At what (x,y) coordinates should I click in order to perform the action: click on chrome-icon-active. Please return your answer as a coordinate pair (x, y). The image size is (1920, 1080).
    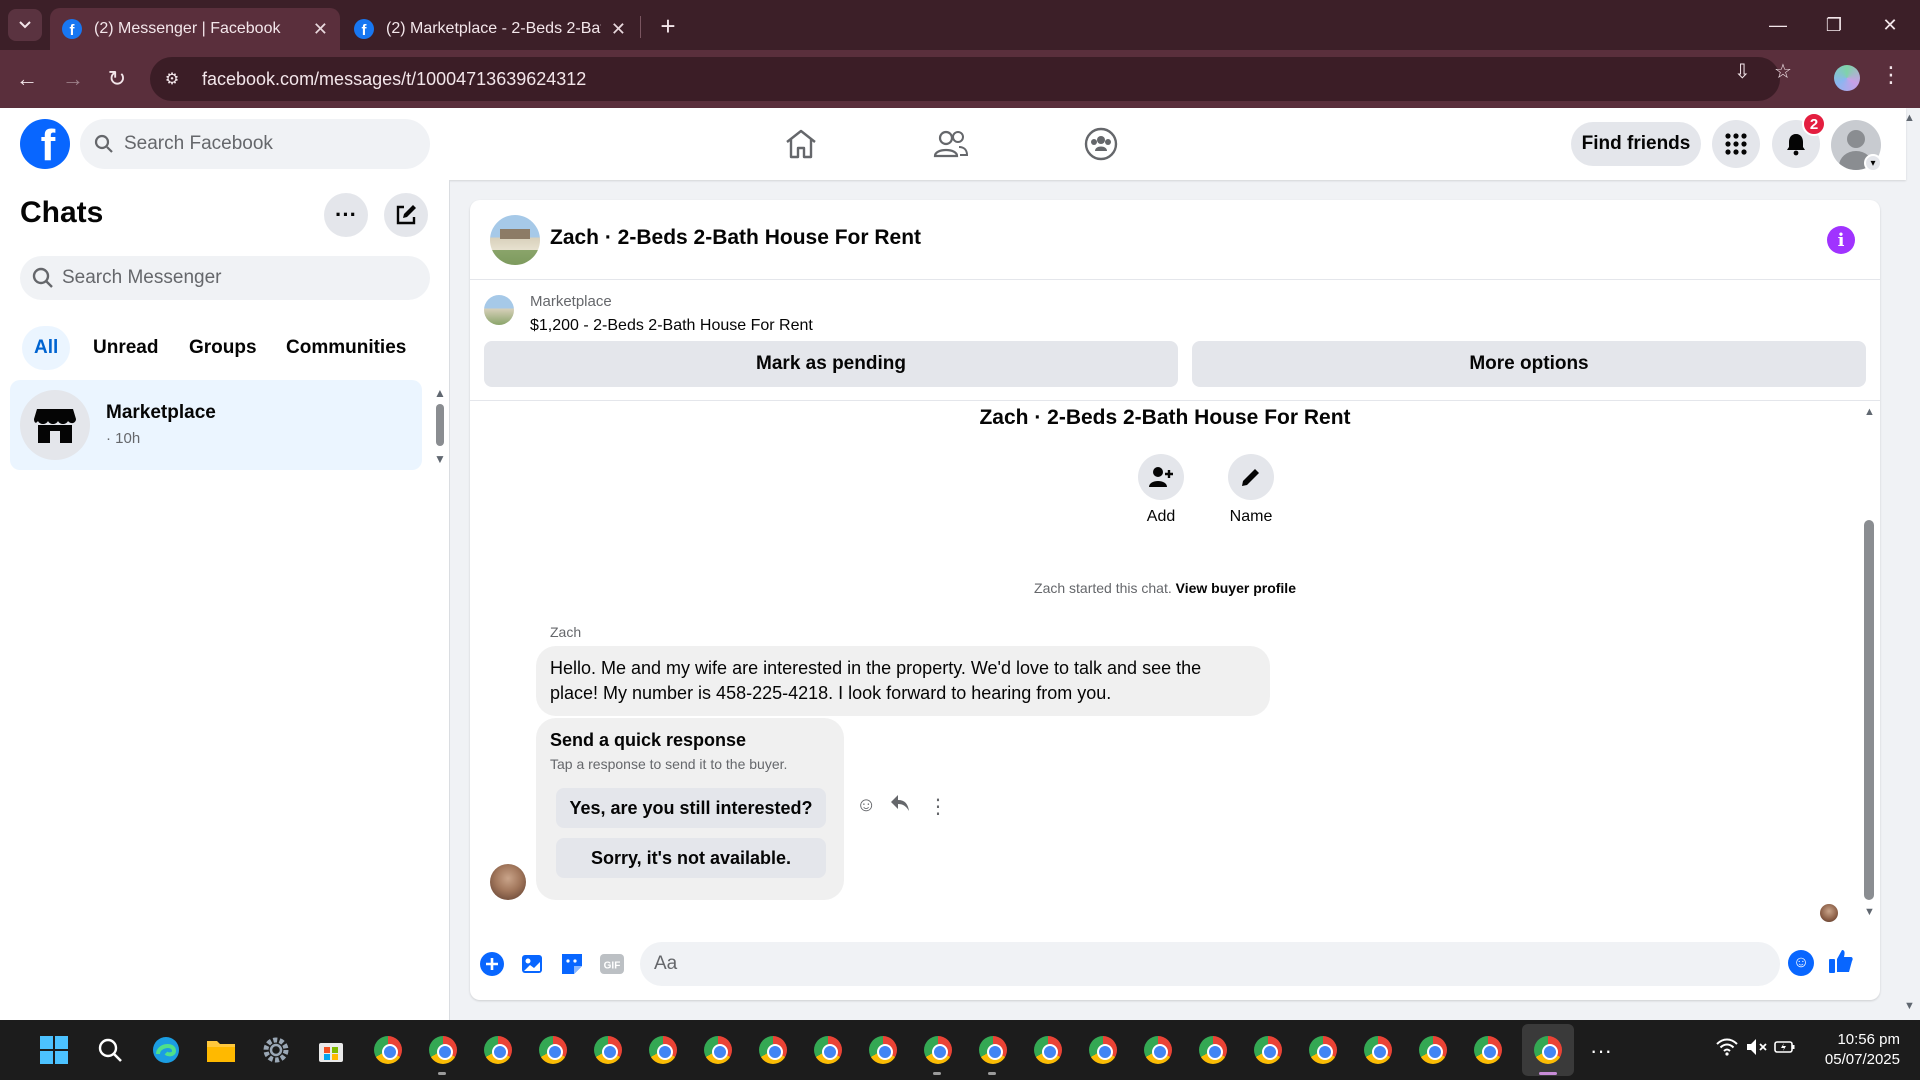
    Looking at the image, I should click on (1548, 1050).